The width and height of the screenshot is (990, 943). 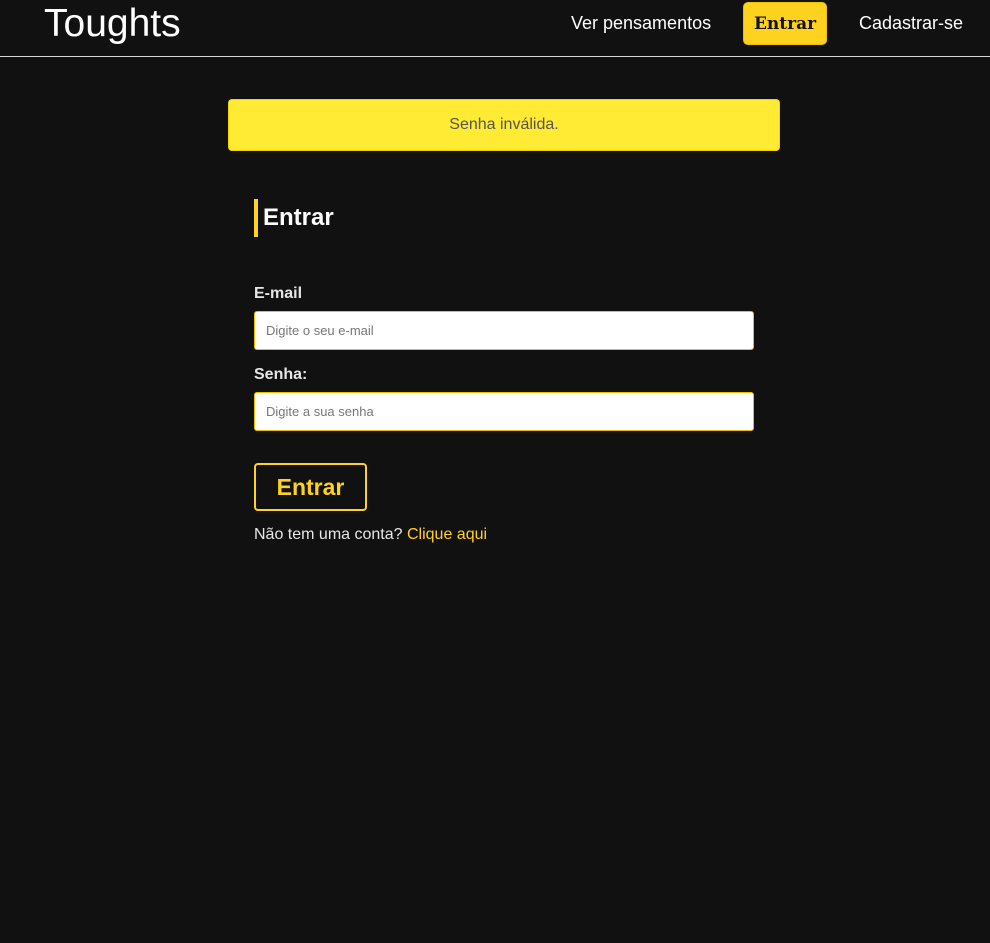 What do you see at coordinates (785, 23) in the screenshot?
I see `nav-button-entrar: Entrar` at bounding box center [785, 23].